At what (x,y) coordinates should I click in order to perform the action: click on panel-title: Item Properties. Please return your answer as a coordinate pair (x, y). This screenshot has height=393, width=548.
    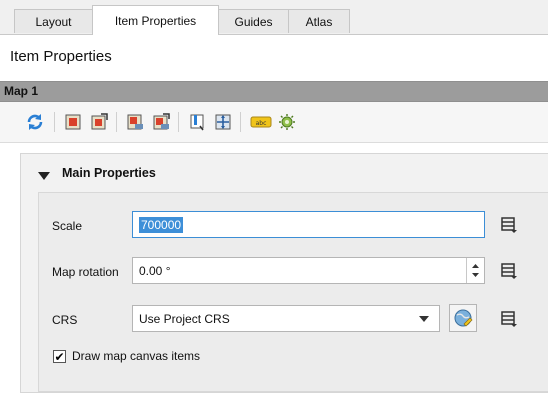
    Looking at the image, I should click on (61, 56).